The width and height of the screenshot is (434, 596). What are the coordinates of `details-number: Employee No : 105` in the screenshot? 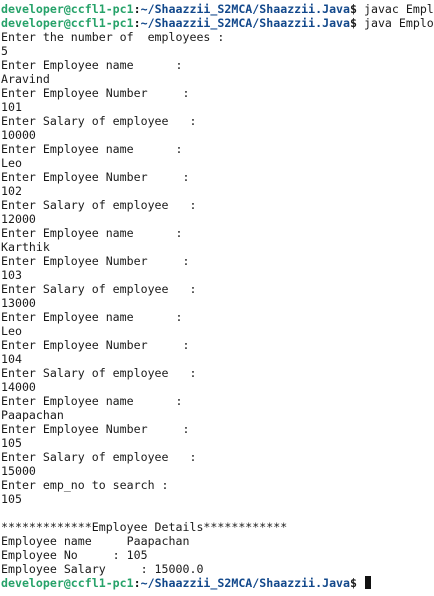 It's located at (74, 555).